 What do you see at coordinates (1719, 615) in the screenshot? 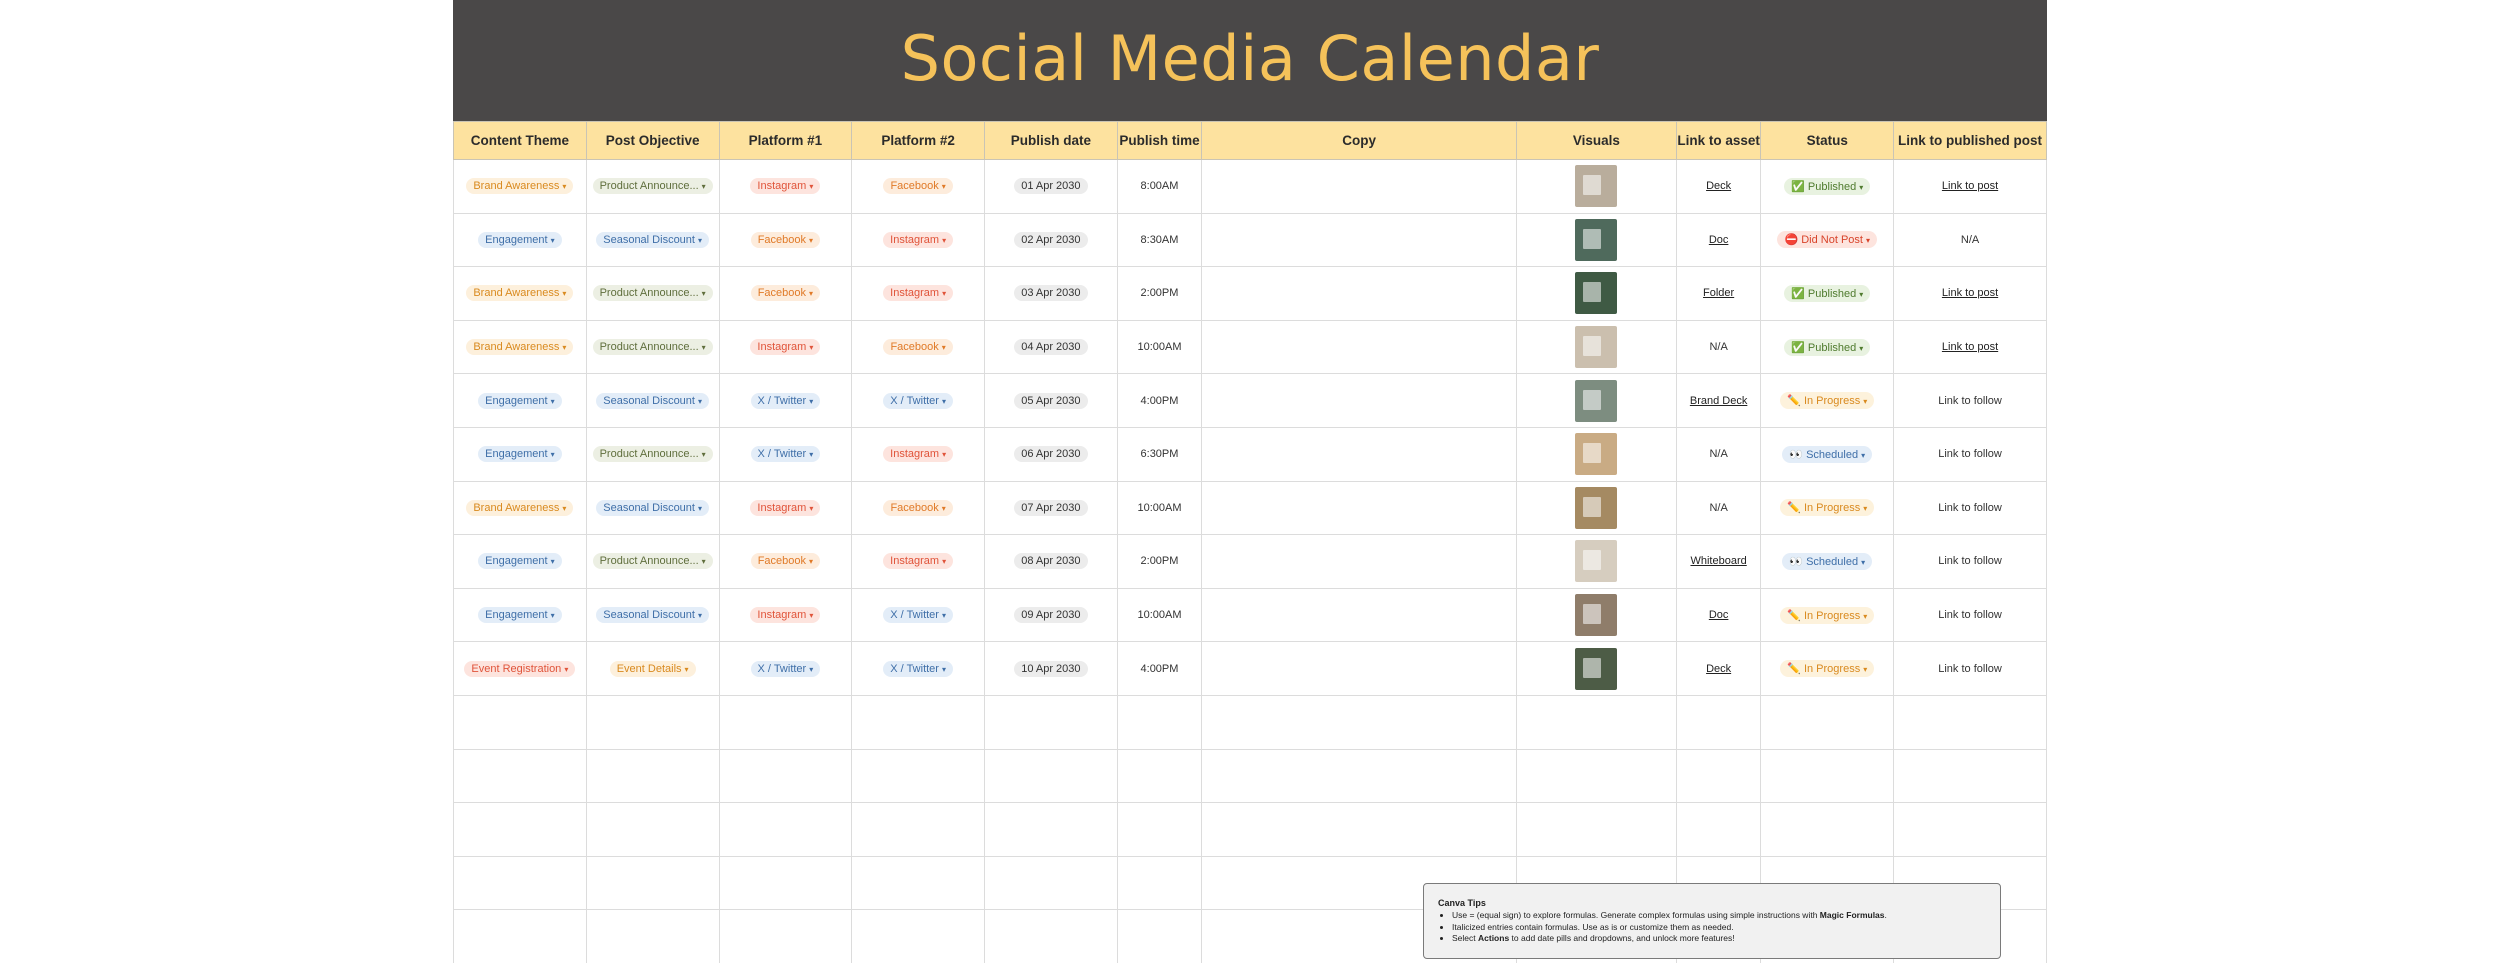
I see `asset-link: Doc` at bounding box center [1719, 615].